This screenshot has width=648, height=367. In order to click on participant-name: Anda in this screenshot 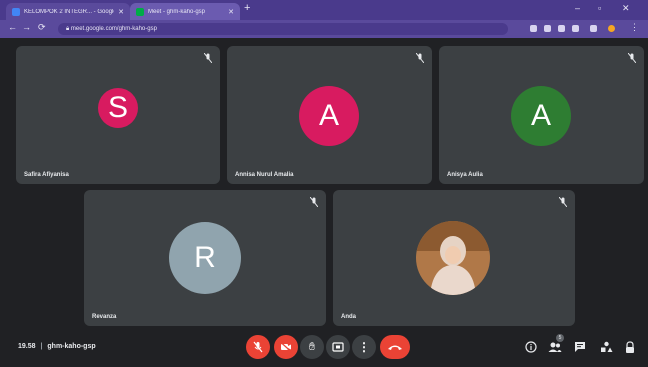, I will do `click(348, 317)`.